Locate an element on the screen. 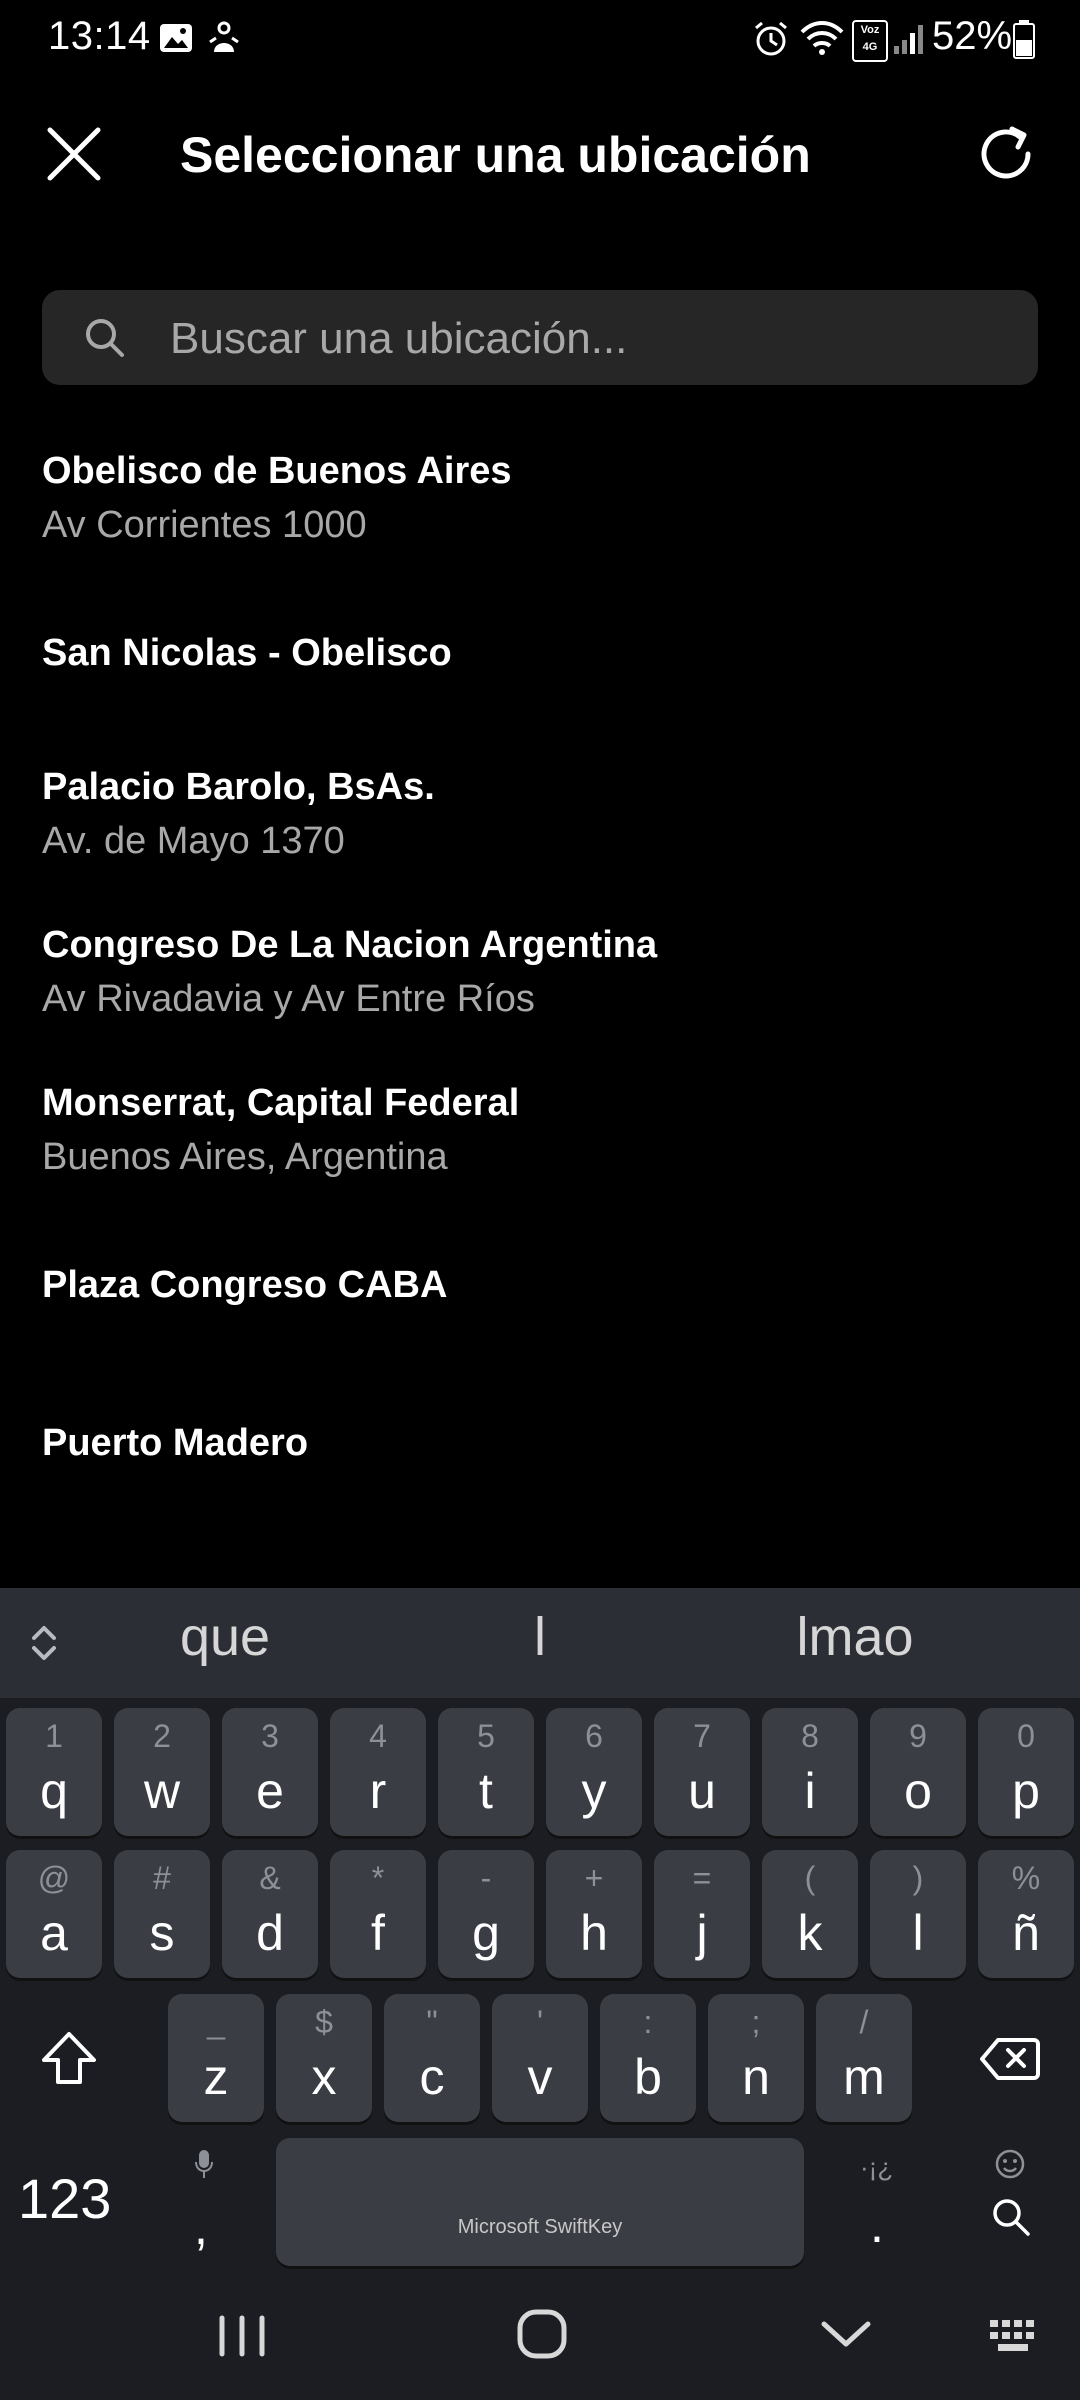  key-r: 4r is located at coordinates (378, 1772).